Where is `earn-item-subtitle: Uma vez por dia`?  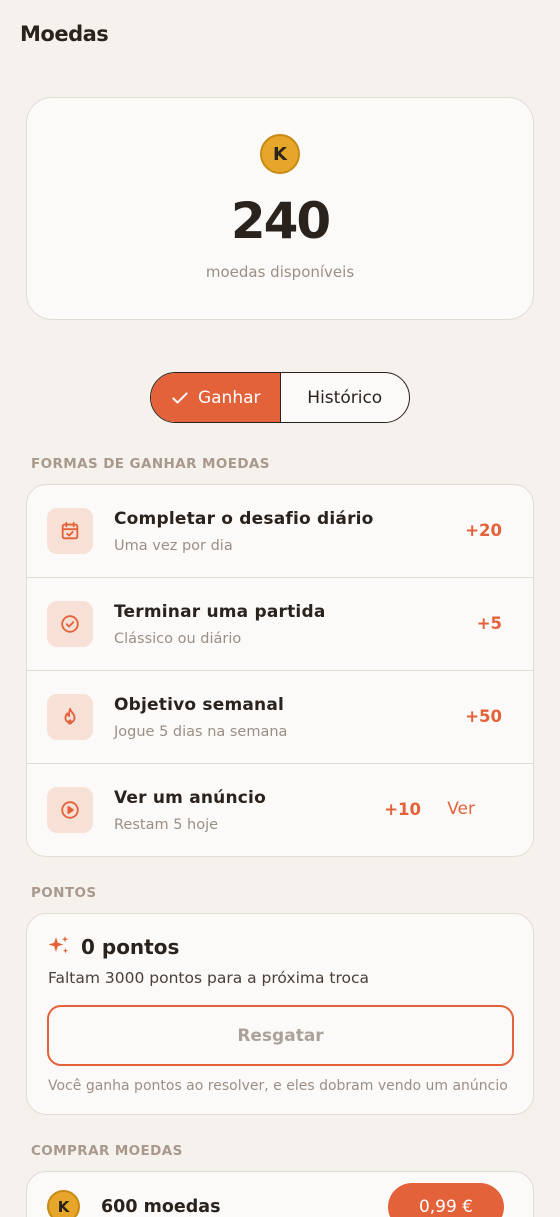 earn-item-subtitle: Uma vez por dia is located at coordinates (173, 546).